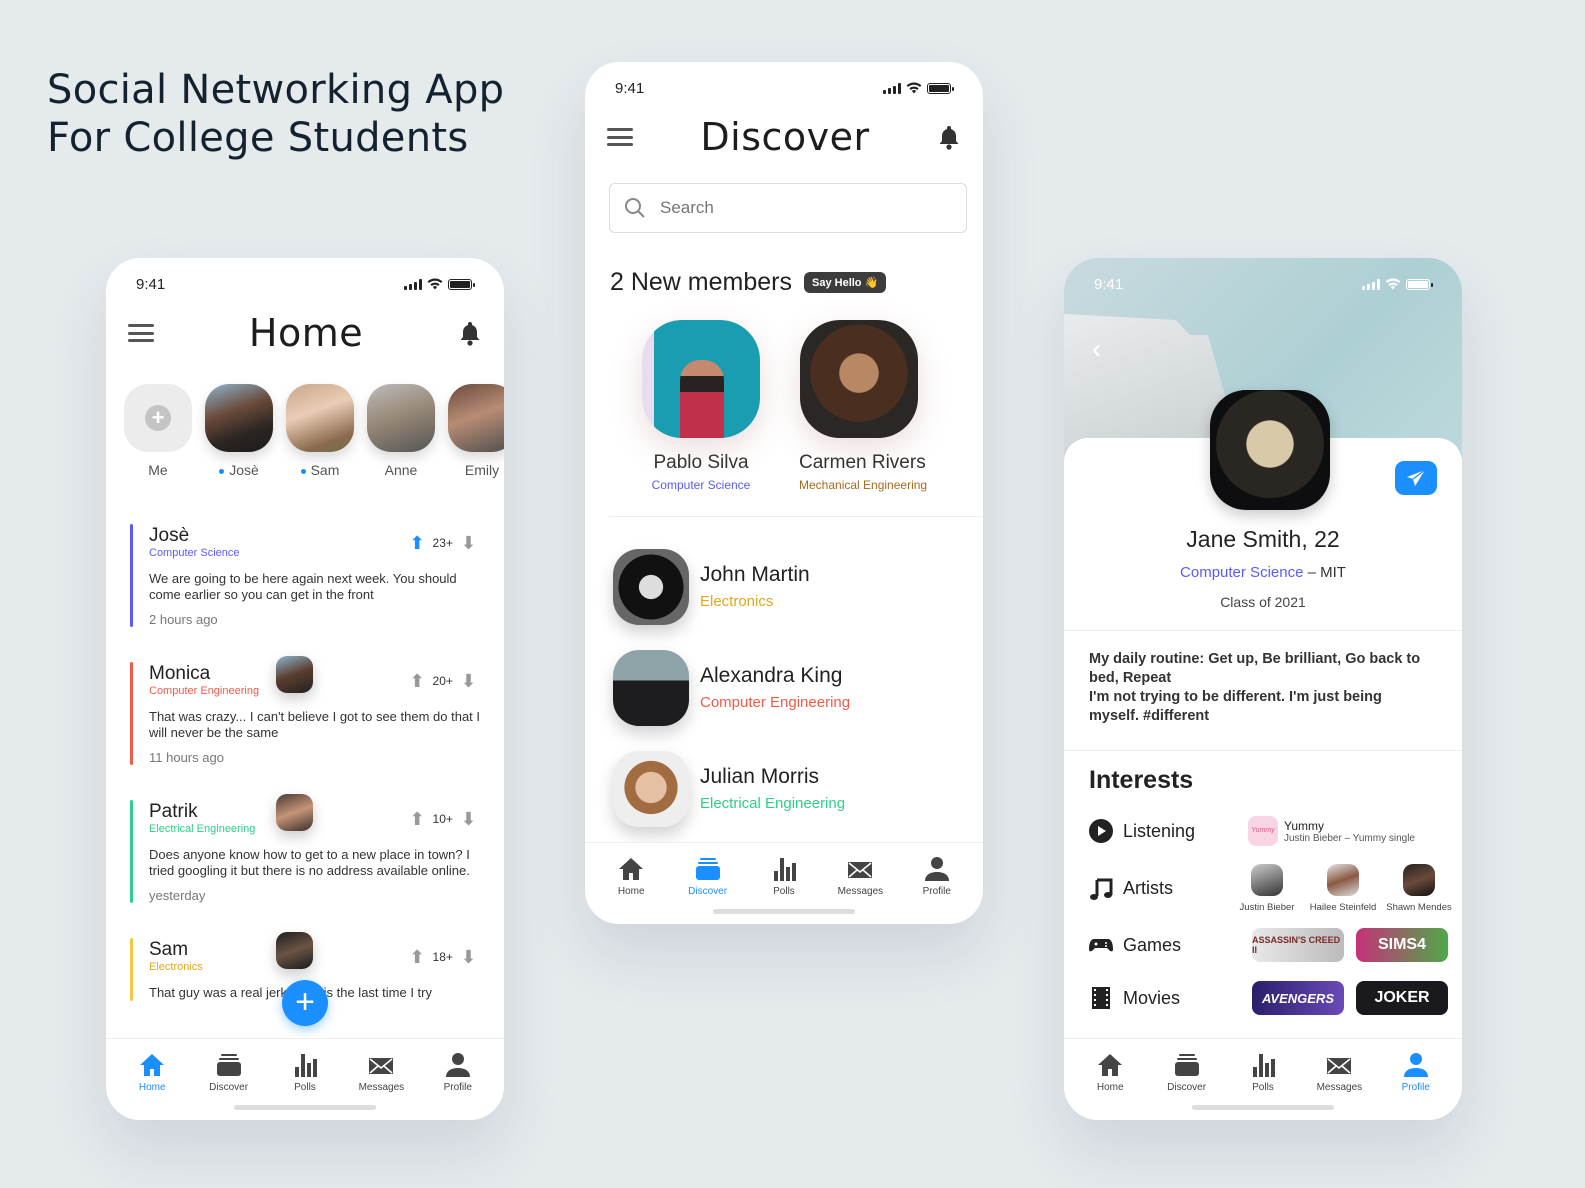  What do you see at coordinates (1298, 945) in the screenshot?
I see `game-tile: ASSASSIN'S CREED II` at bounding box center [1298, 945].